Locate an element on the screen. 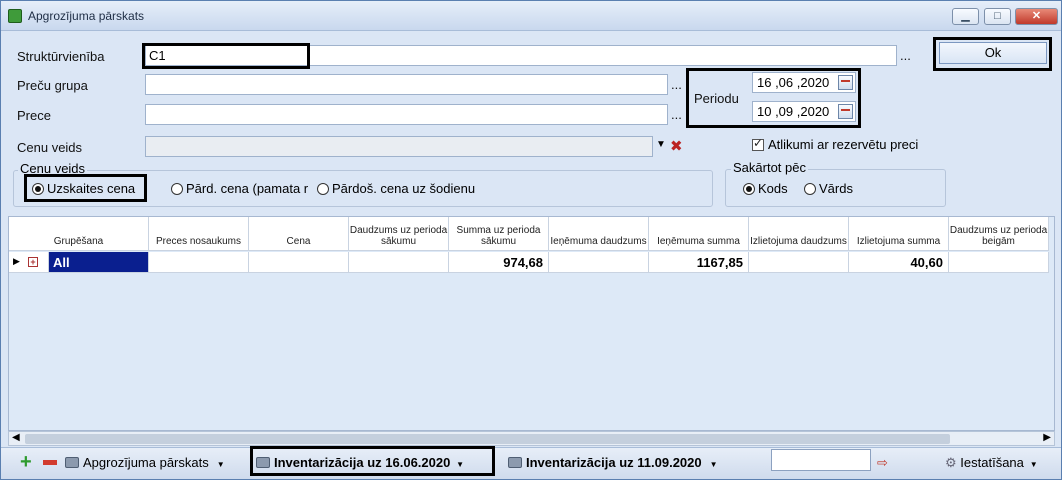 This screenshot has height=480, width=1062. report1-label: Apgrozījuma pārskats is located at coordinates (146, 462).